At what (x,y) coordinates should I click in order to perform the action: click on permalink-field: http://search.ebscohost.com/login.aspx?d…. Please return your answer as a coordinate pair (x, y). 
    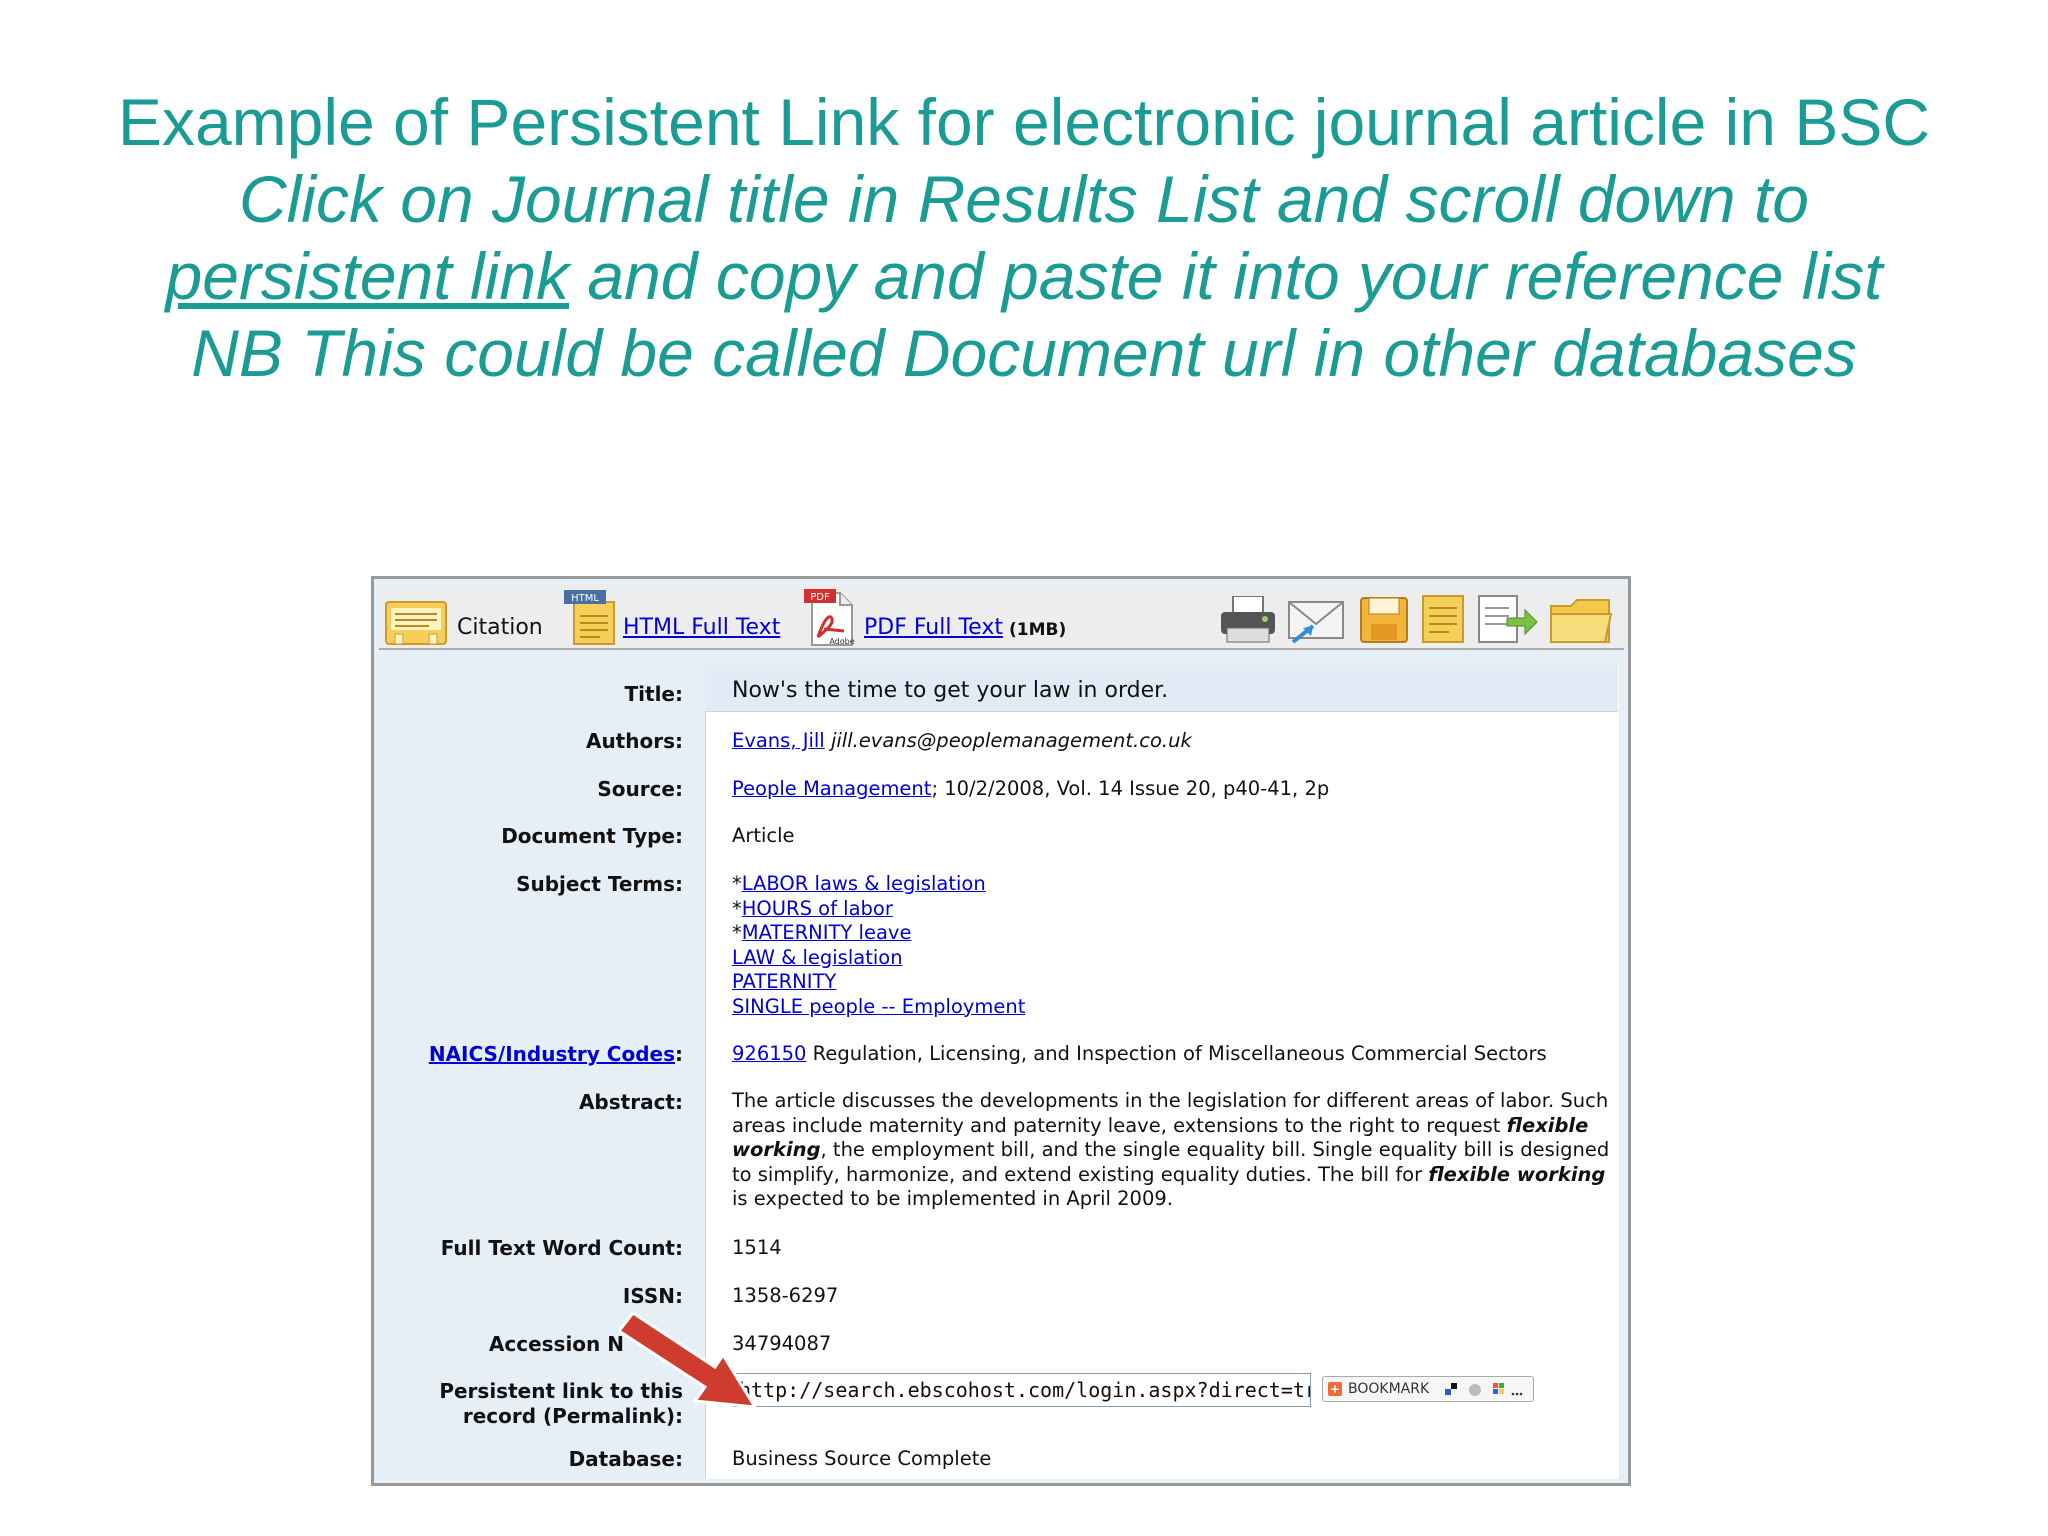
    Looking at the image, I should click on (1022, 1390).